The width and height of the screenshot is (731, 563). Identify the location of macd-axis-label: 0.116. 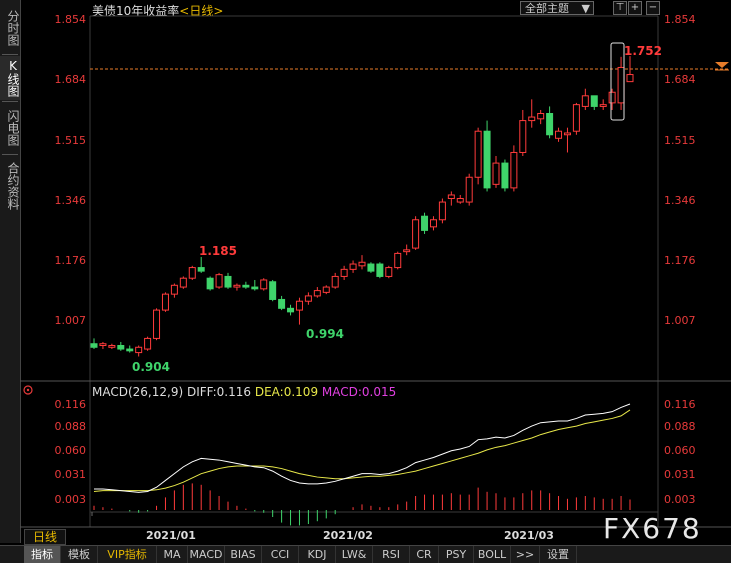
(680, 404).